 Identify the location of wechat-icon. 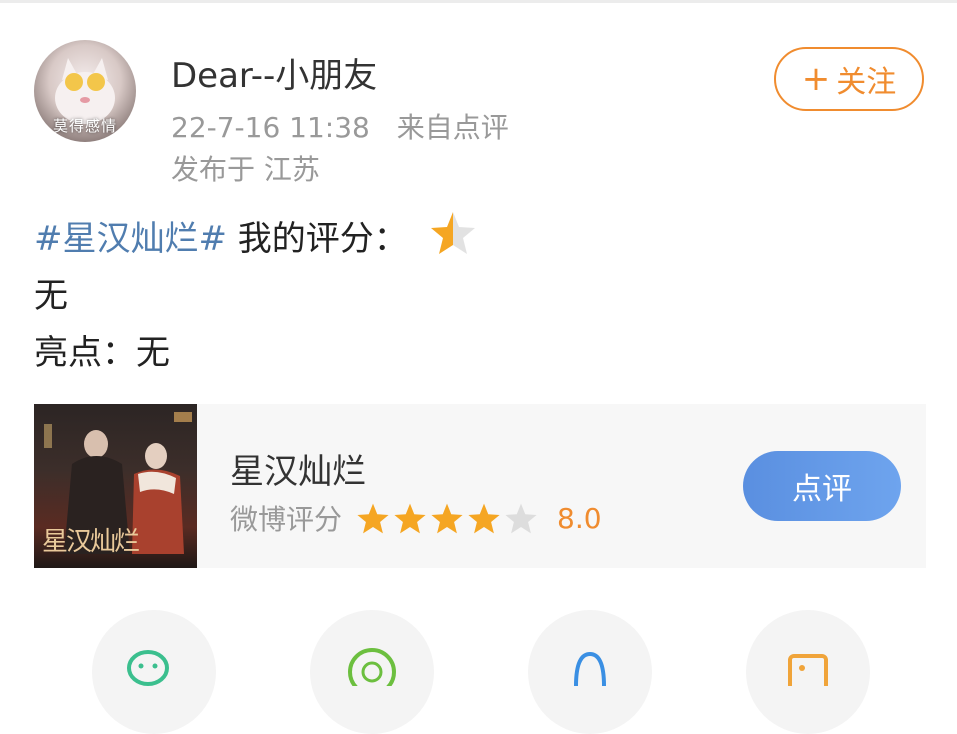
(148, 668).